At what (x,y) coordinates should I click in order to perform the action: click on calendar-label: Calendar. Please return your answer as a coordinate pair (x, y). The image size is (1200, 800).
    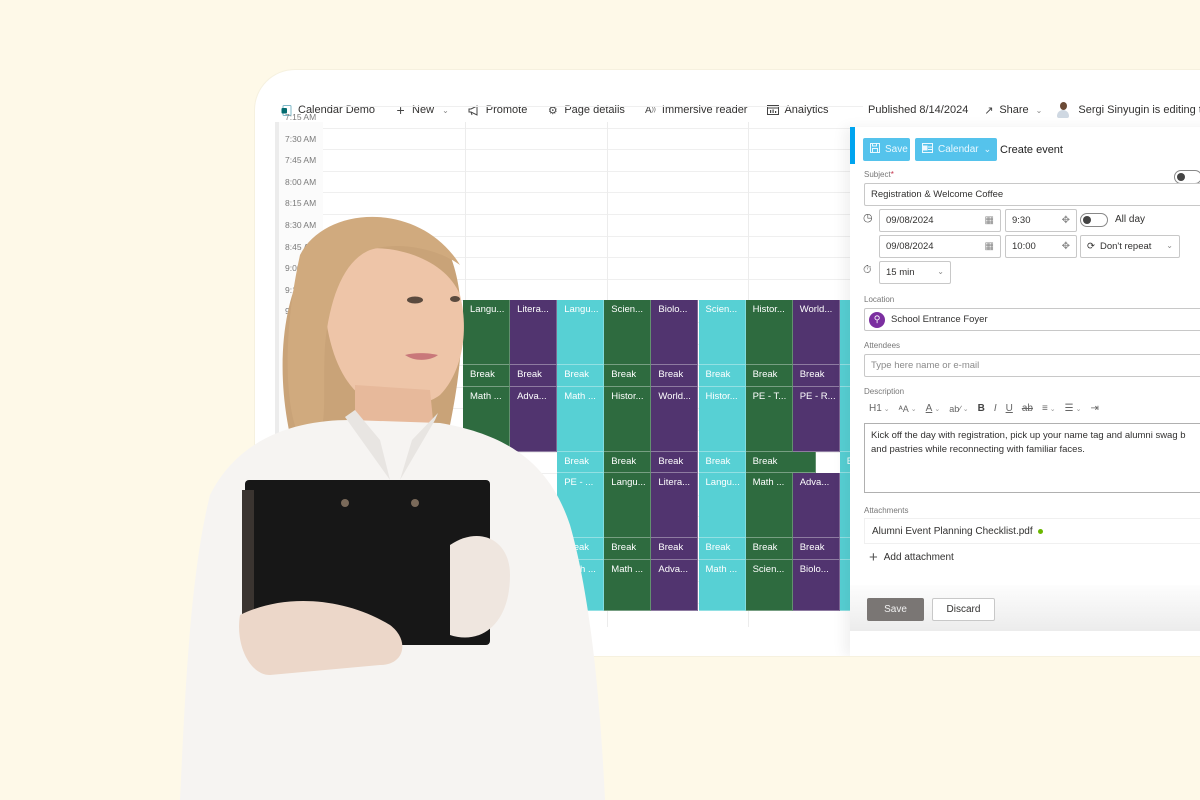
    Looking at the image, I should click on (958, 149).